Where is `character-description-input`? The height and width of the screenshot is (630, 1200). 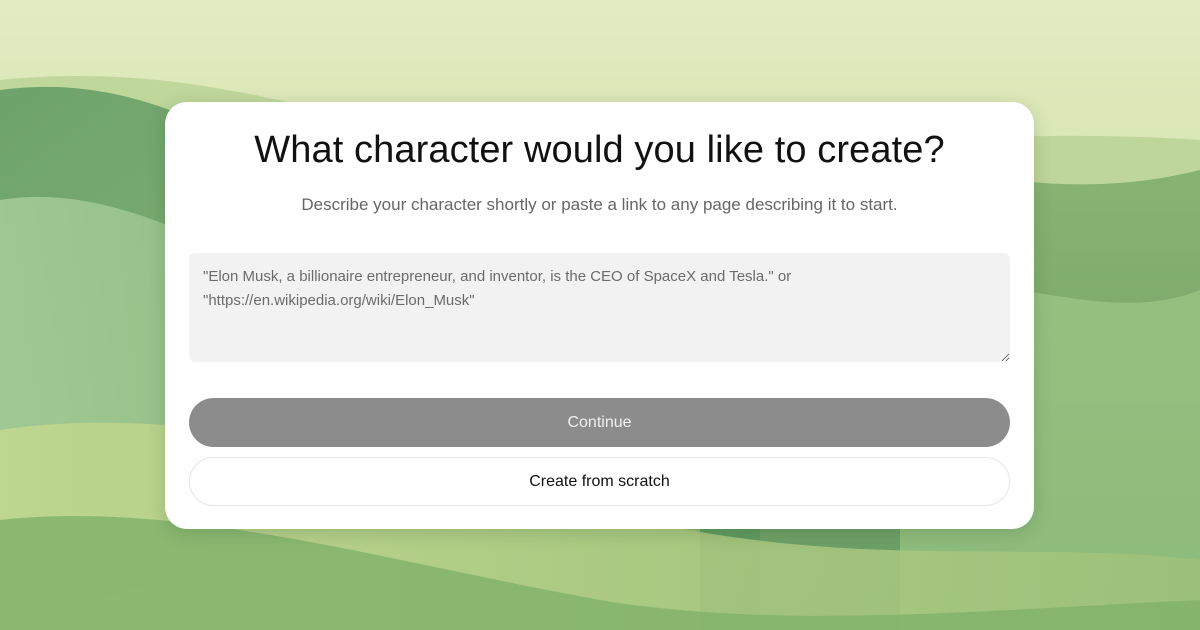 character-description-input is located at coordinates (599, 307).